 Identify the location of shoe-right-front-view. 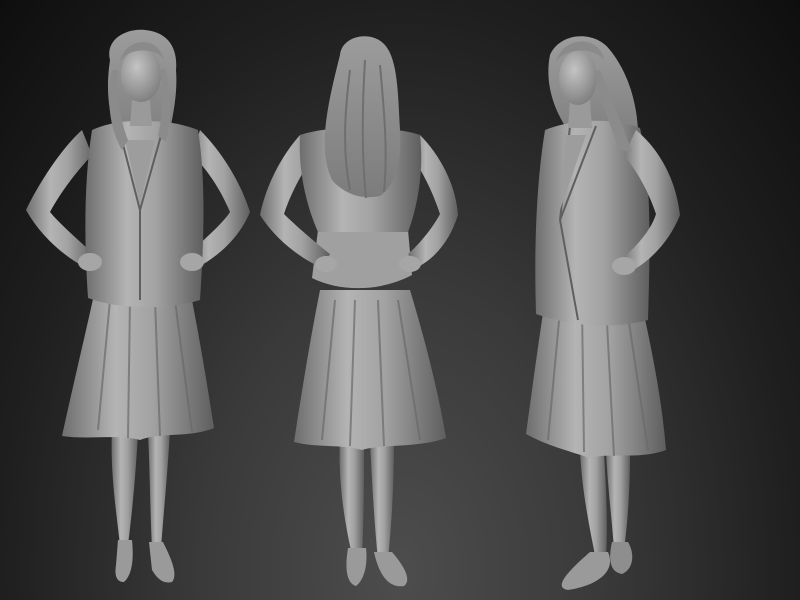
(162, 562).